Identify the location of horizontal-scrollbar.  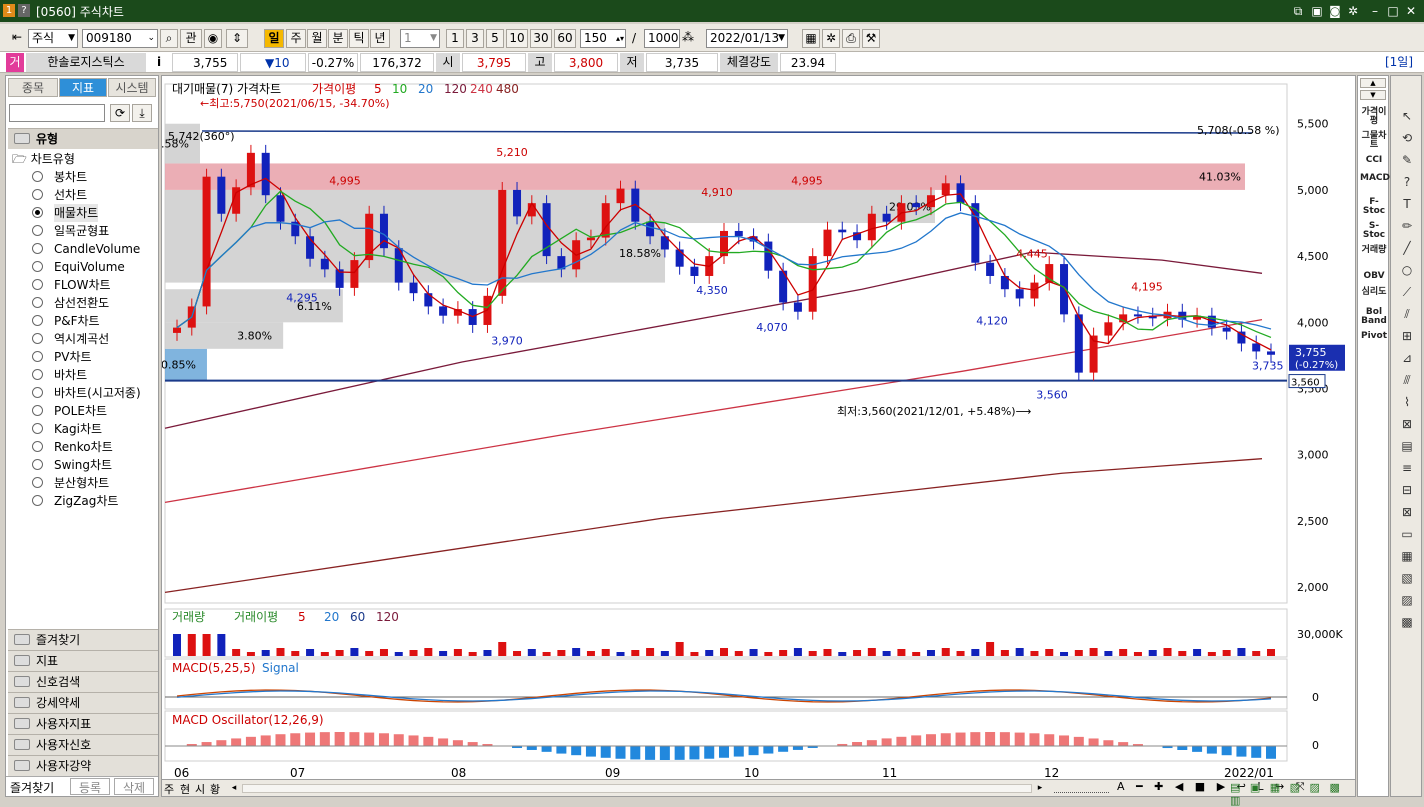
(637, 788).